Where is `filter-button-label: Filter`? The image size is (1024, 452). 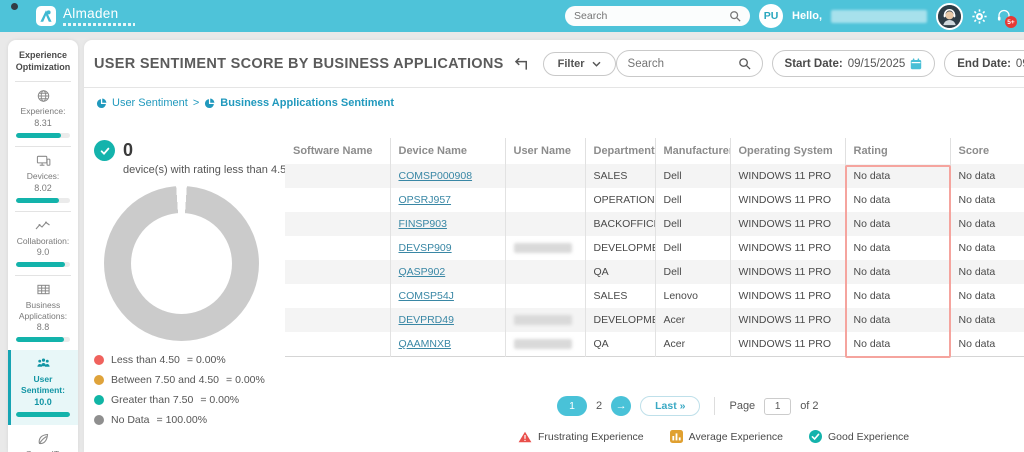 filter-button-label: Filter is located at coordinates (571, 63).